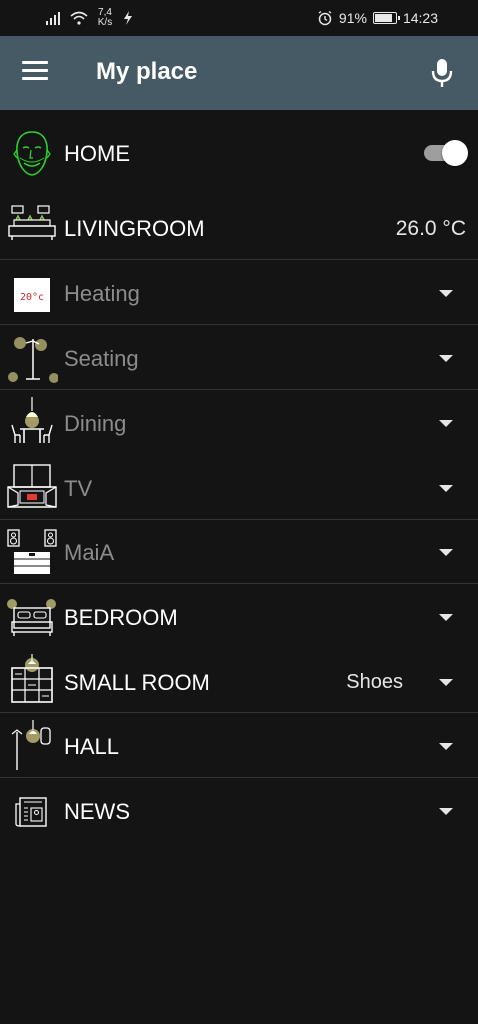 The width and height of the screenshot is (478, 1024). I want to click on floor-lamp-icon, so click(33, 360).